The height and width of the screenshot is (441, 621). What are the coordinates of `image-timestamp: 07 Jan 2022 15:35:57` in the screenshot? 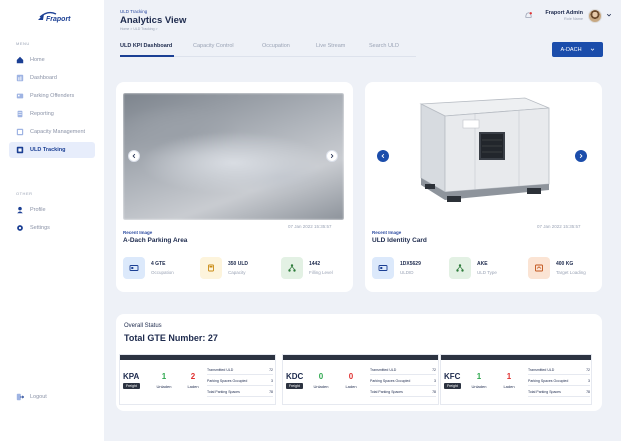 It's located at (310, 226).